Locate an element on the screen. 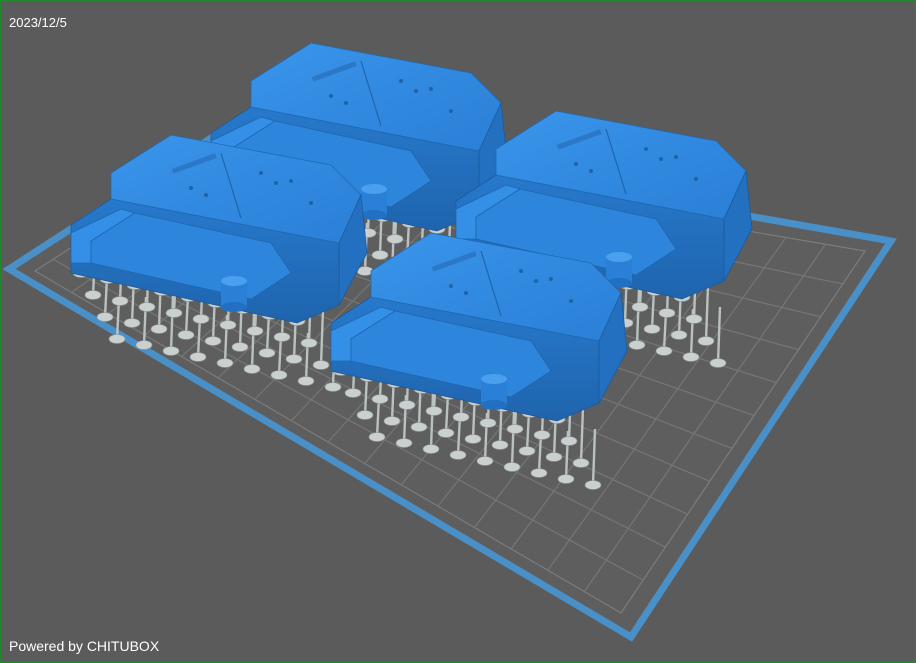 This screenshot has width=916, height=663. powered-by-label: Powered by CHITUBOX is located at coordinates (84, 646).